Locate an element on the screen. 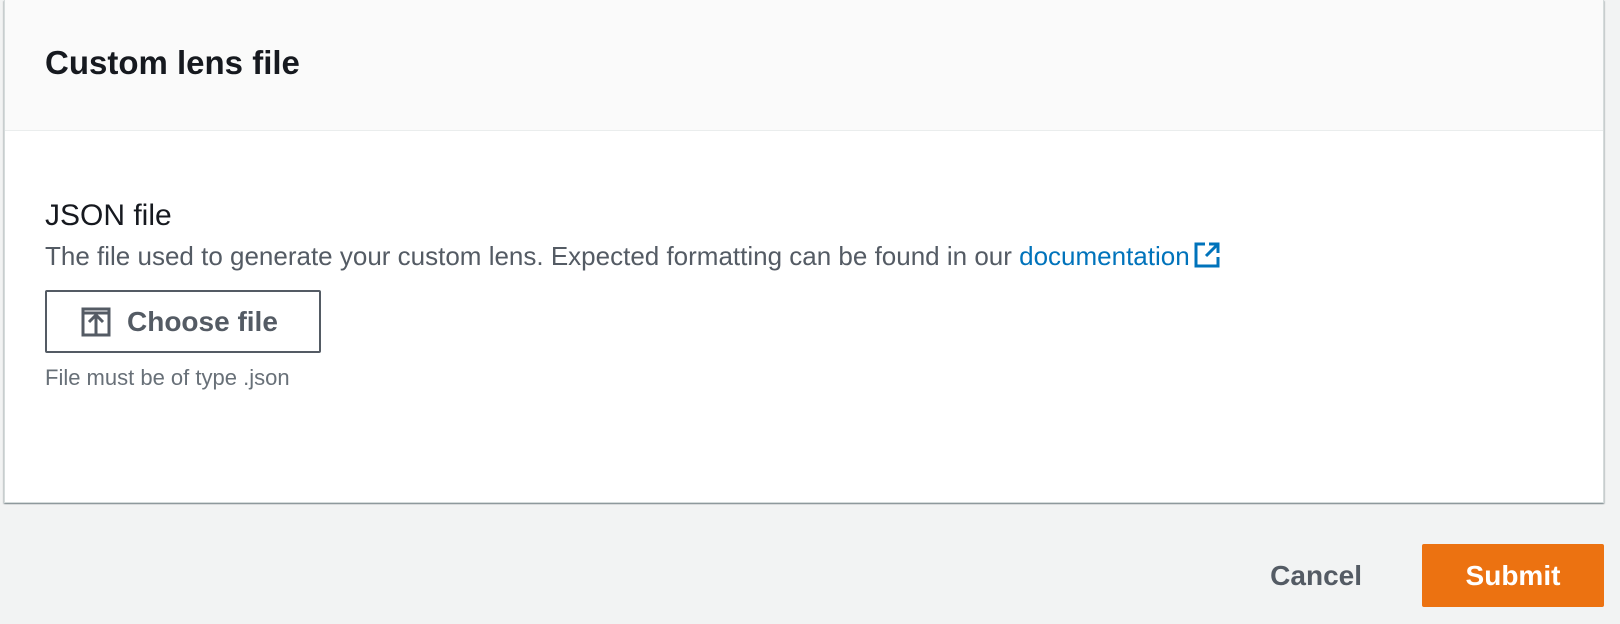  upload-icon is located at coordinates (96, 322).